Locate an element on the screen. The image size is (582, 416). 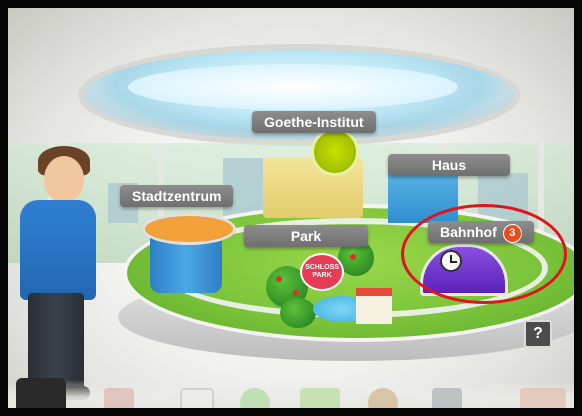
notebook-icon is located at coordinates (119, 398).